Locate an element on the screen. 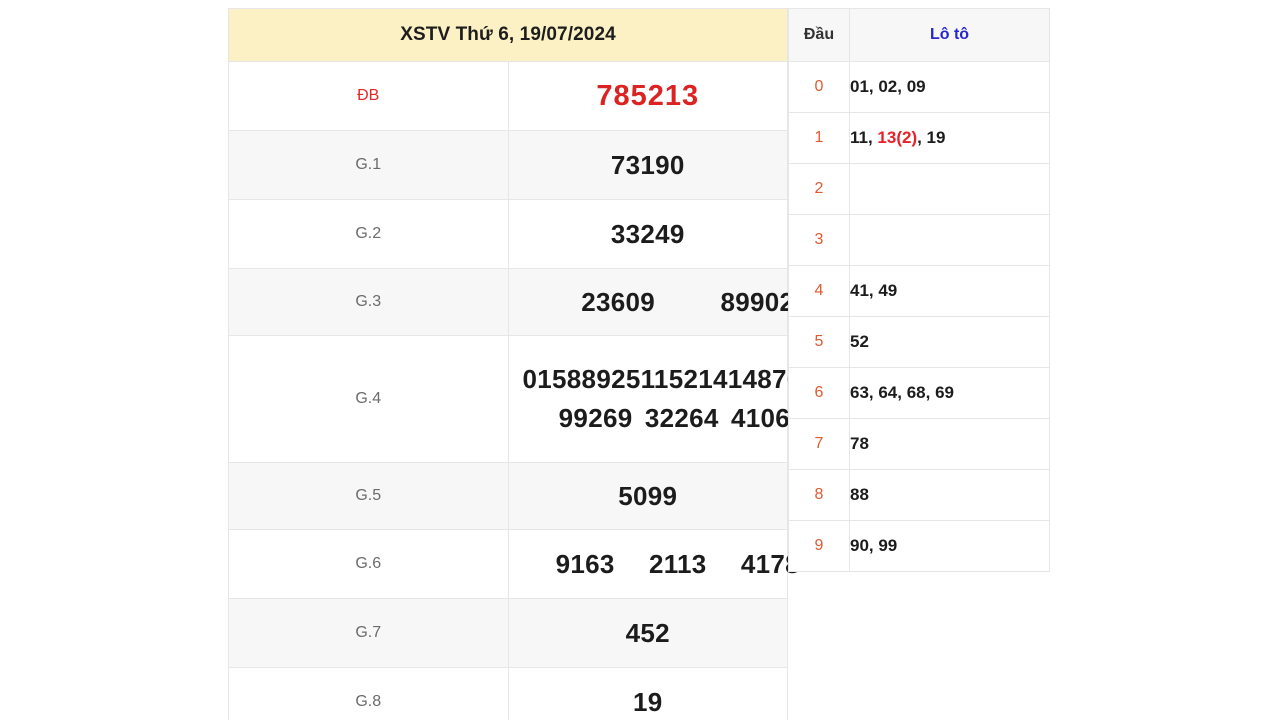 The image size is (1280, 720). table-row: G.7 452 is located at coordinates (508, 633).